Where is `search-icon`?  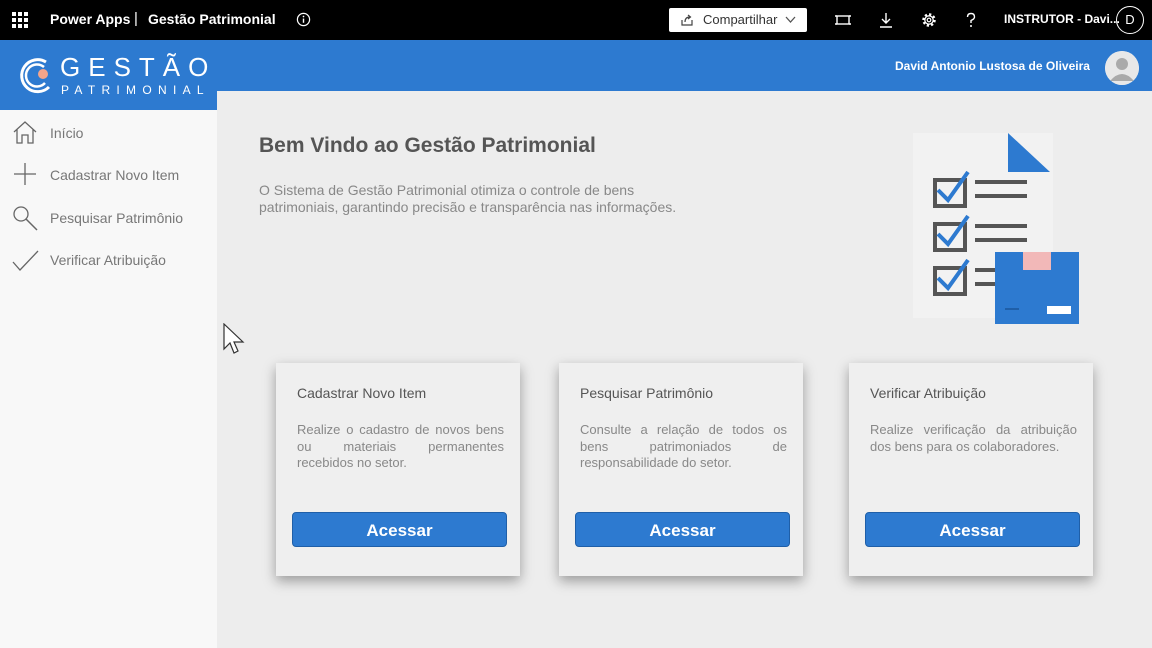
search-icon is located at coordinates (25, 218).